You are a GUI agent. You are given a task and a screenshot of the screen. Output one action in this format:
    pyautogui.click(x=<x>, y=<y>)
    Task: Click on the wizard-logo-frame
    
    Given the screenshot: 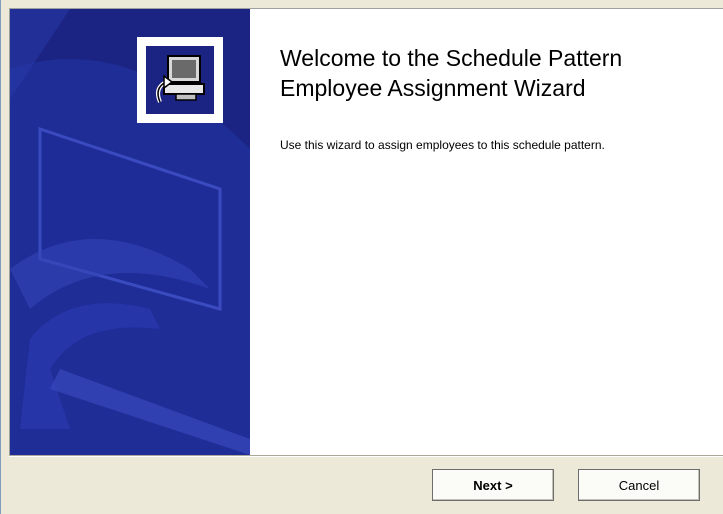 What is the action you would take?
    pyautogui.click(x=180, y=80)
    